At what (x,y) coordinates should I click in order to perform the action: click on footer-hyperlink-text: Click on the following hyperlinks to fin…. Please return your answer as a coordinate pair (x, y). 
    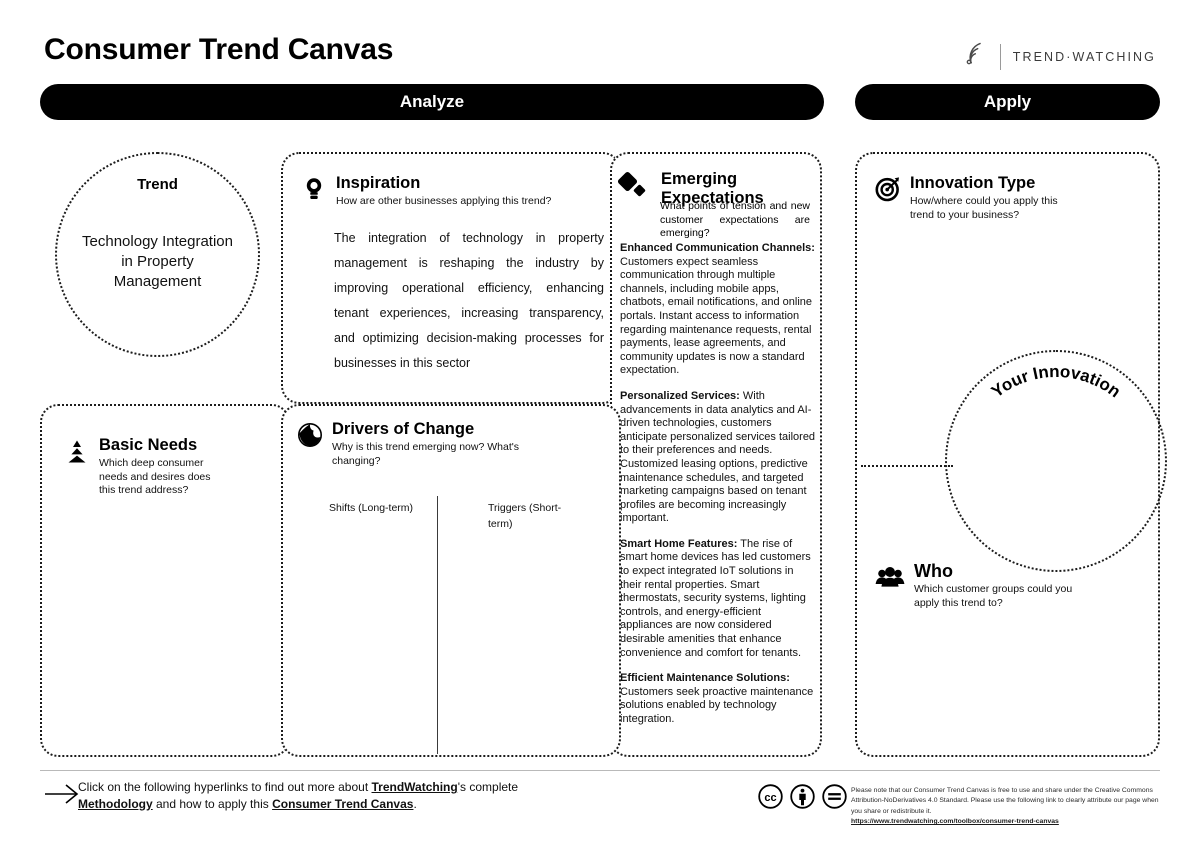
    Looking at the image, I should click on (313, 796).